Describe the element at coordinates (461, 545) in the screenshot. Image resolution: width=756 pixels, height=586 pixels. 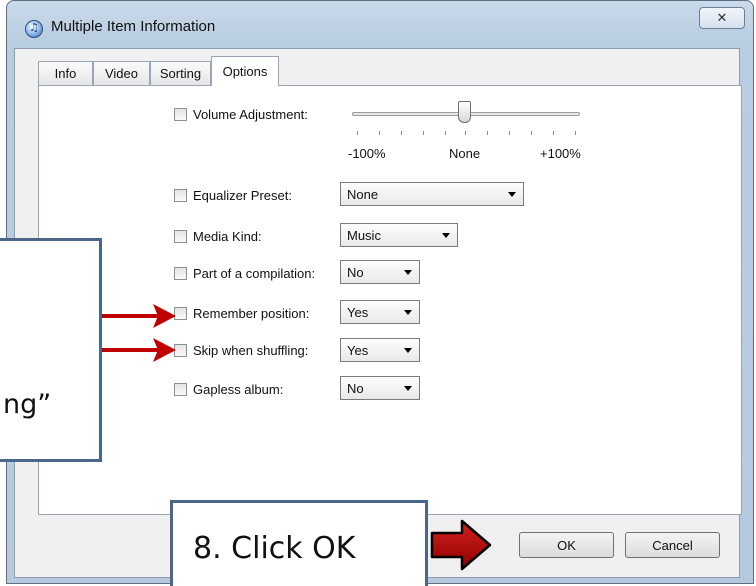
I see `big-right-arrow-icon` at that location.